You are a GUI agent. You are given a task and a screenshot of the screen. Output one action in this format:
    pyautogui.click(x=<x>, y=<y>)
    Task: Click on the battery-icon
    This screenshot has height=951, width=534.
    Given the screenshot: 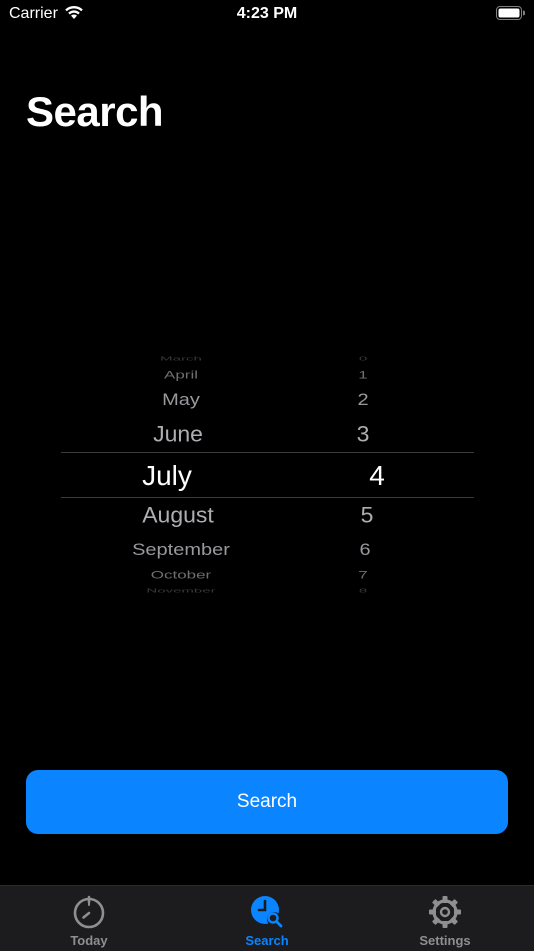 What is the action you would take?
    pyautogui.click(x=510, y=13)
    